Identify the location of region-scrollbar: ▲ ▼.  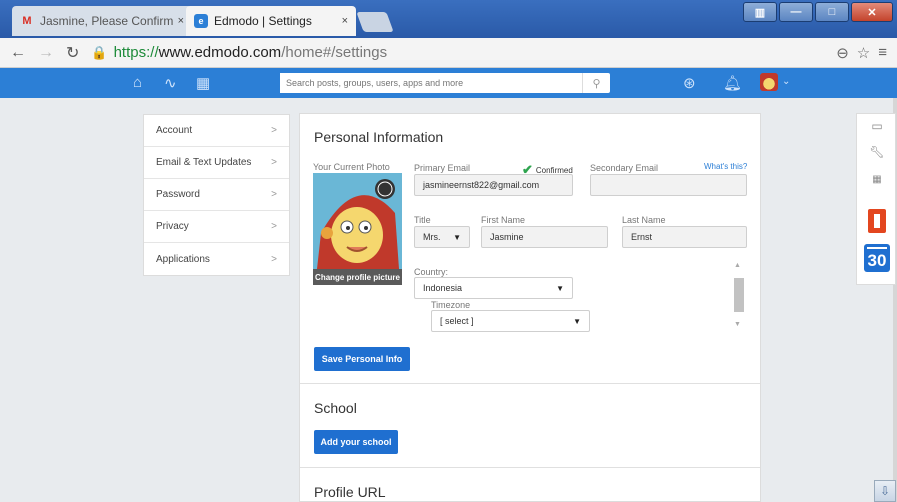
(739, 295).